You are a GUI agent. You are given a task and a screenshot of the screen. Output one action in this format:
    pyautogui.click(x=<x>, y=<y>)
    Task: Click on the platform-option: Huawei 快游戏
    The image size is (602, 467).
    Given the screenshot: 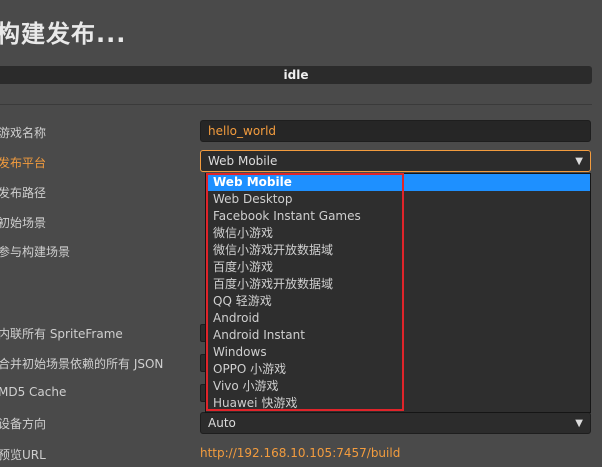 What is the action you would take?
    pyautogui.click(x=398, y=403)
    